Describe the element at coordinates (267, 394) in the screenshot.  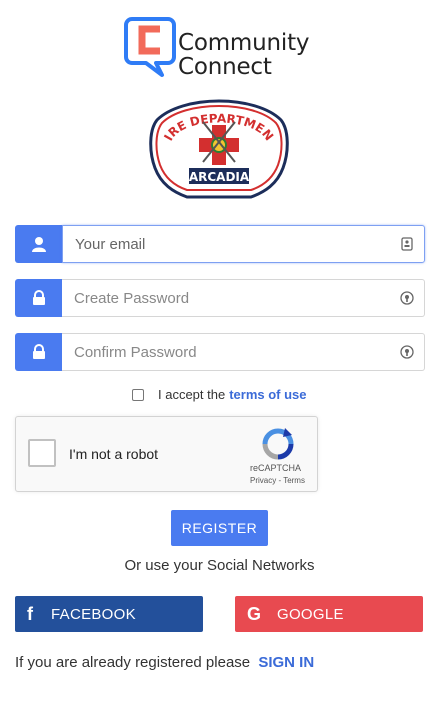
I see `terms-of-use-link: terms of use` at that location.